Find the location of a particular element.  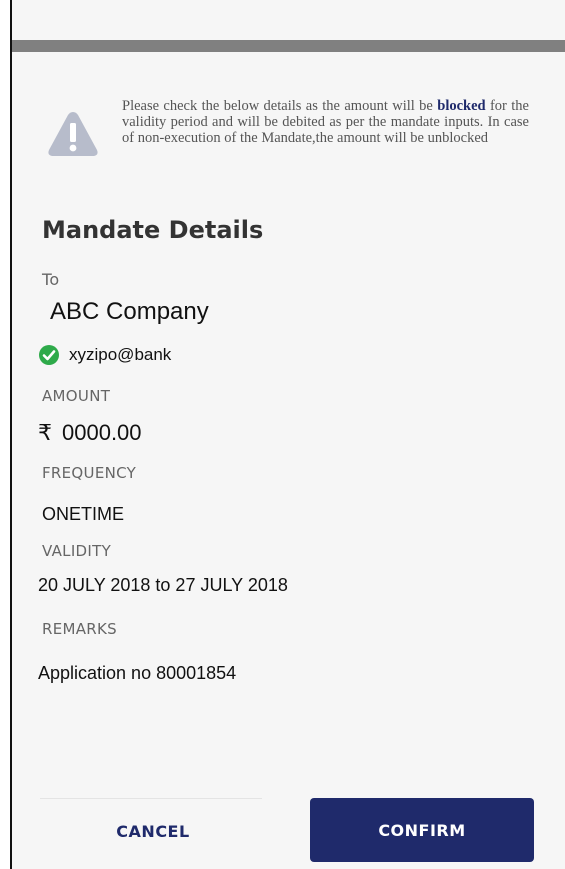

amount-value: ₹ 0000.00 is located at coordinates (90, 433).